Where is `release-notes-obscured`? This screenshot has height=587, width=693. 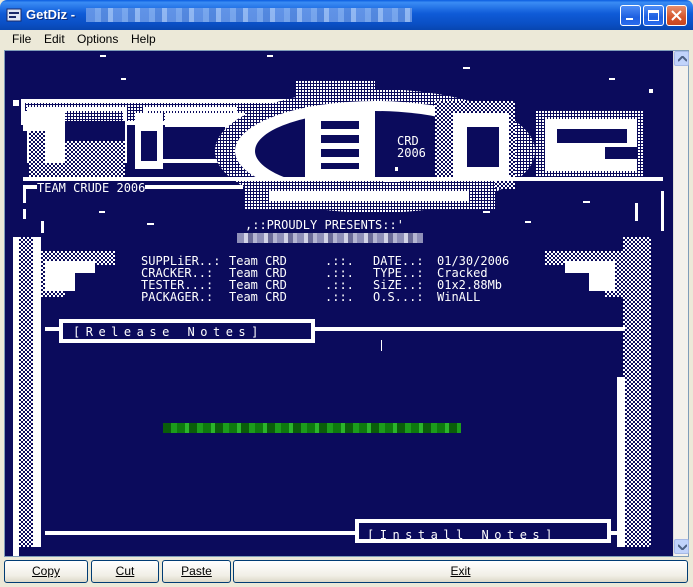
release-notes-obscured is located at coordinates (312, 428).